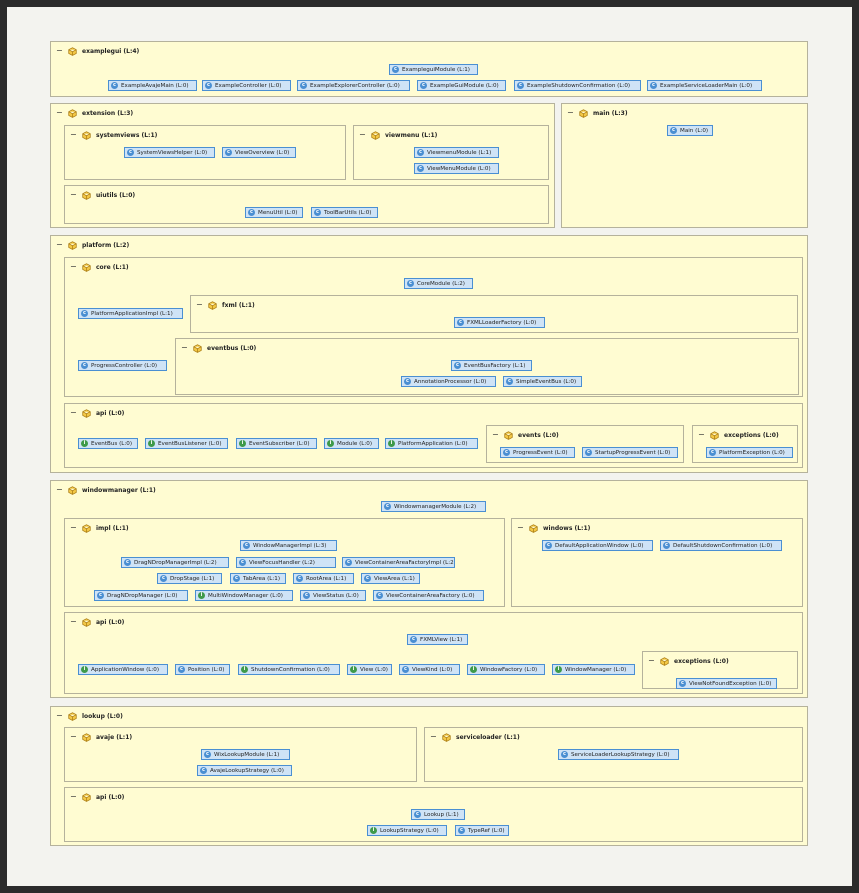 Image resolution: width=859 pixels, height=893 pixels. I want to click on class-node: c ExampleGuiModule (L:0), so click(461, 85).